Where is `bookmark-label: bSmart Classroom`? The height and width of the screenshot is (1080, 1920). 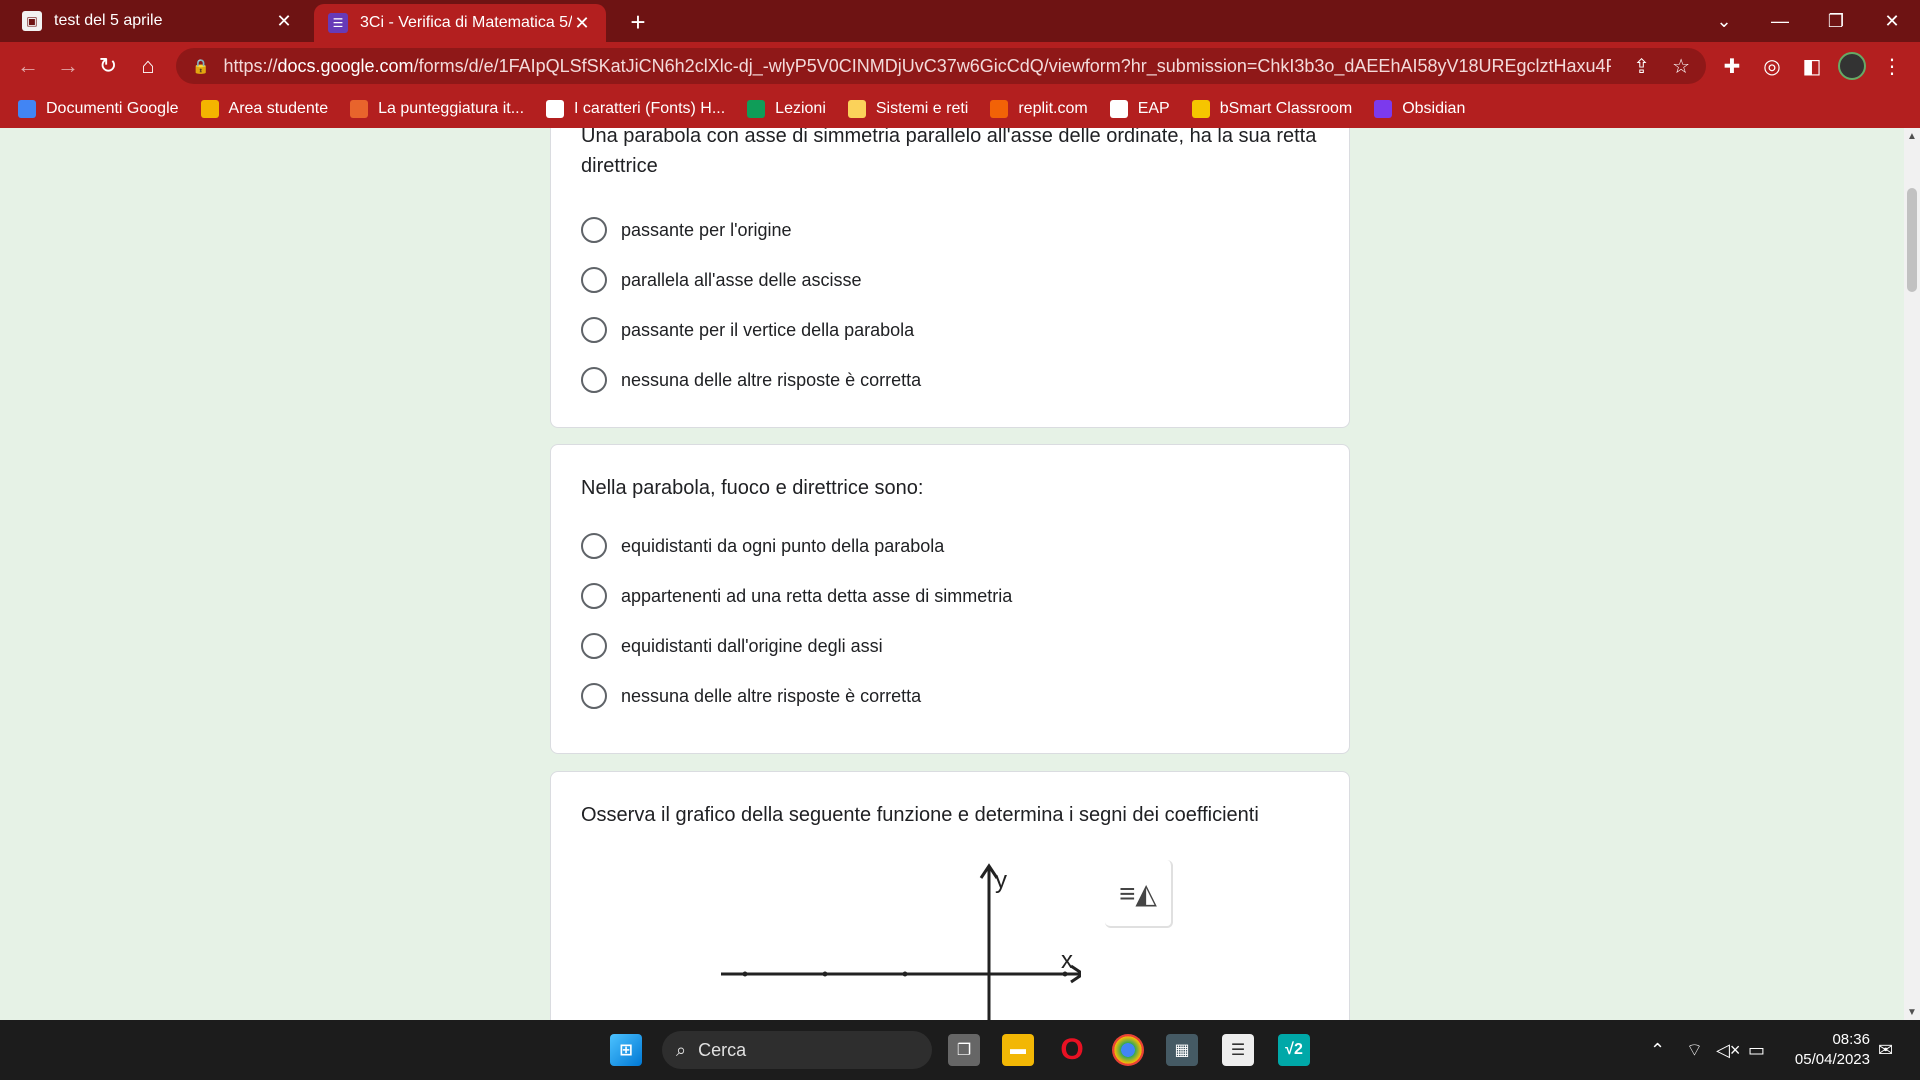 bookmark-label: bSmart Classroom is located at coordinates (1286, 108).